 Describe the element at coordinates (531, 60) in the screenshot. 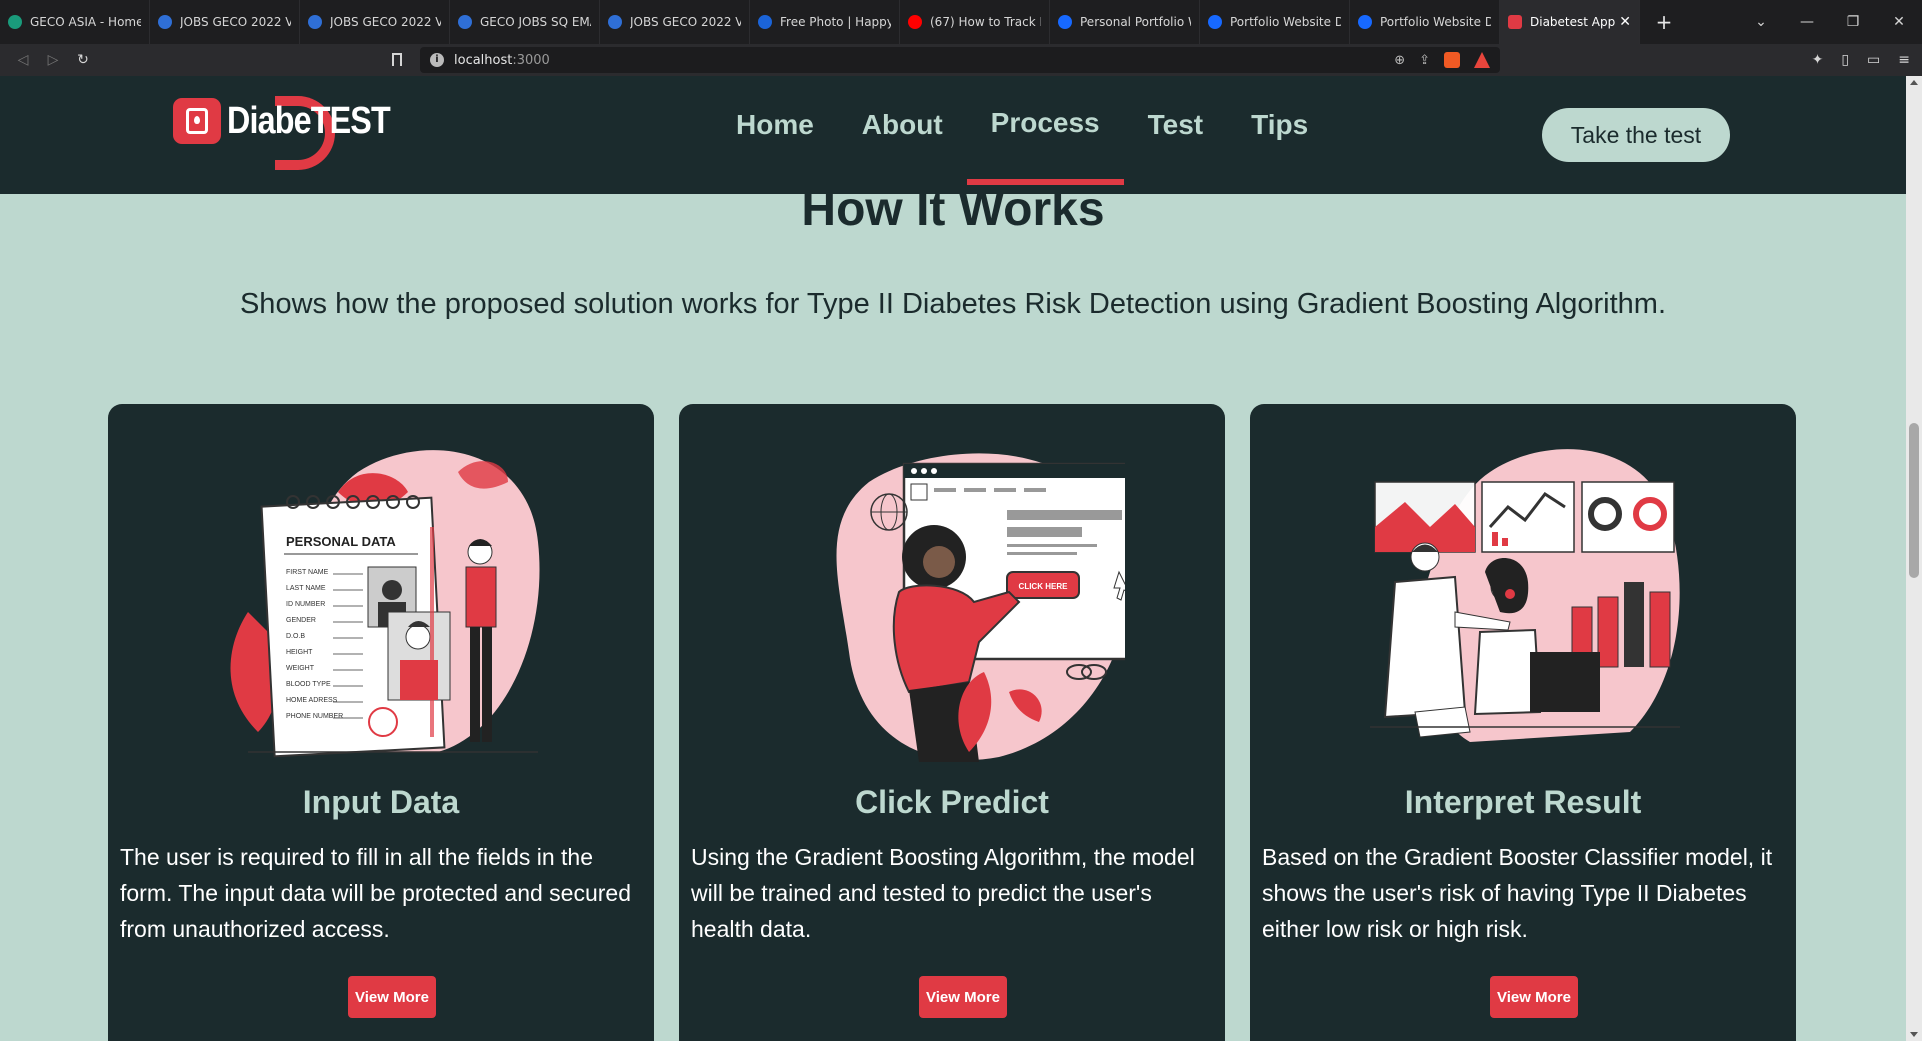

I see `url-port: :3000` at that location.